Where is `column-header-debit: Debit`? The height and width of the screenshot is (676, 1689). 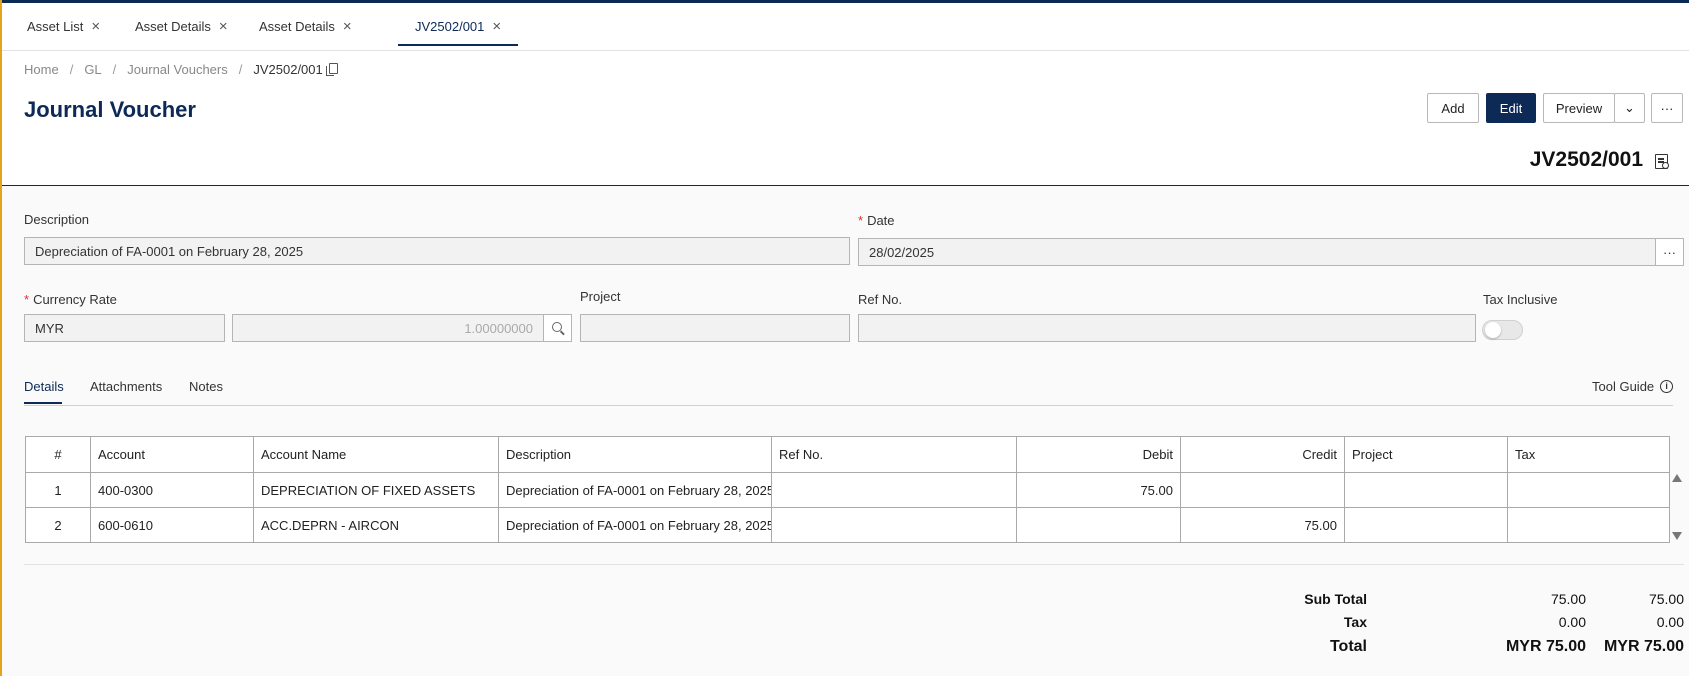
column-header-debit: Debit is located at coordinates (1098, 454).